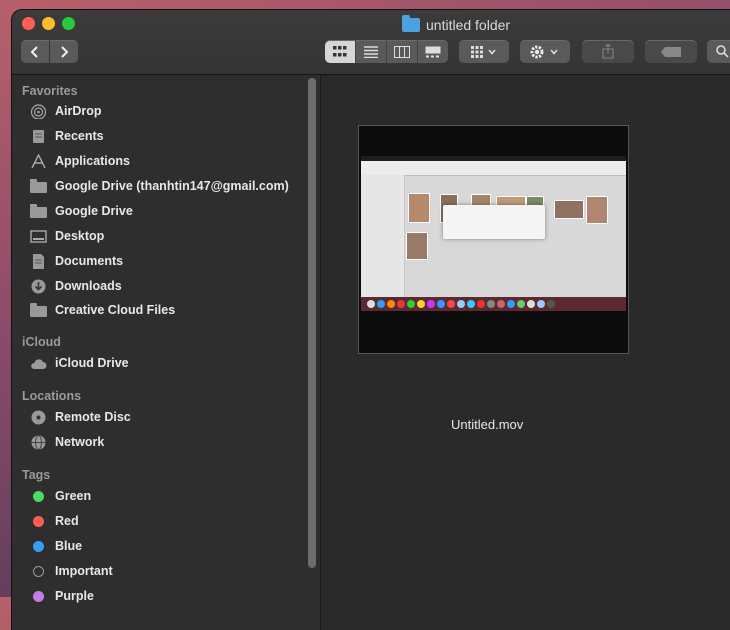 Image resolution: width=730 pixels, height=630 pixels. Describe the element at coordinates (93, 417) in the screenshot. I see `sidebar-item-label: Remote Disc` at that location.